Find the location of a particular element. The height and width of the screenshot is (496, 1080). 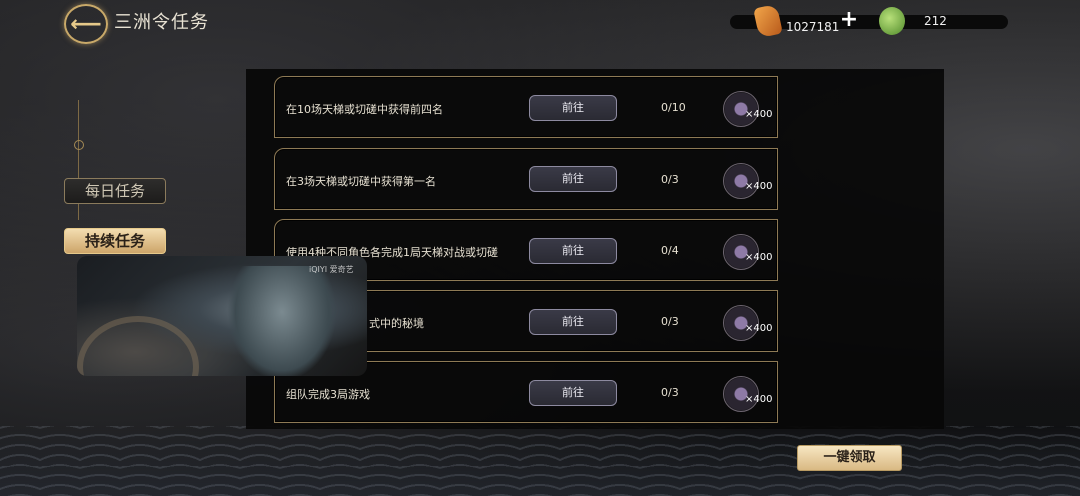

side-ornament is located at coordinates (79, 145).